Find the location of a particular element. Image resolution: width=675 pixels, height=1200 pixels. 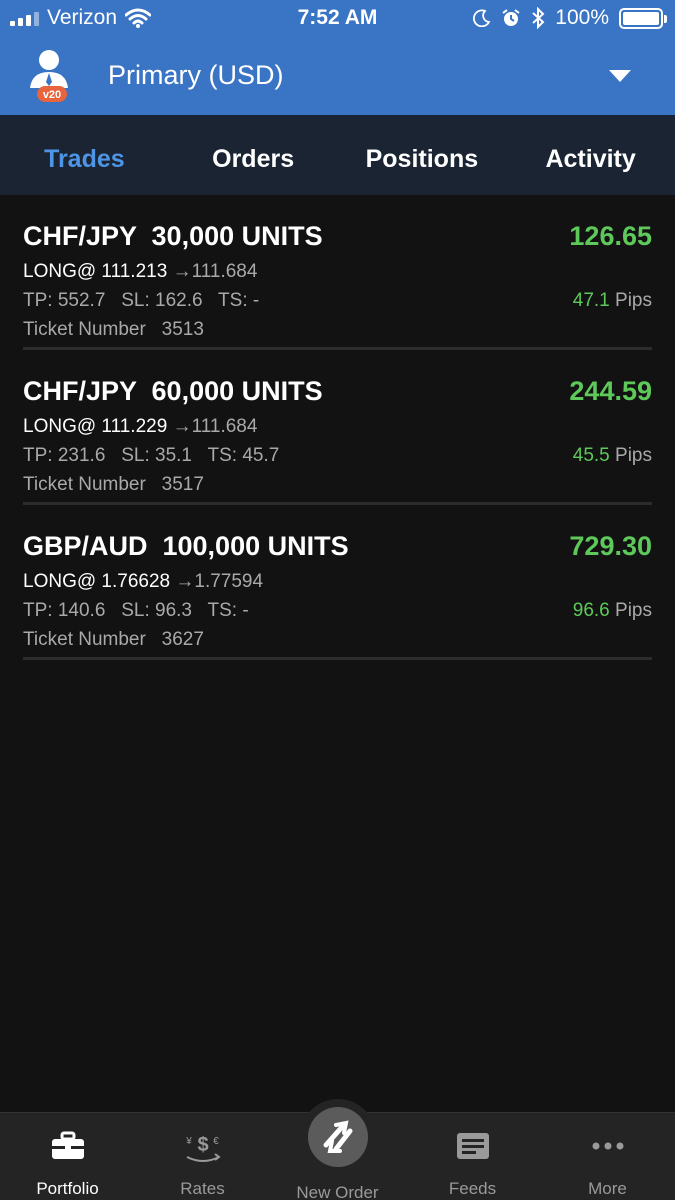

trade-orders: TP: 552.7 SL: 162.6 TS: - is located at coordinates (141, 300).